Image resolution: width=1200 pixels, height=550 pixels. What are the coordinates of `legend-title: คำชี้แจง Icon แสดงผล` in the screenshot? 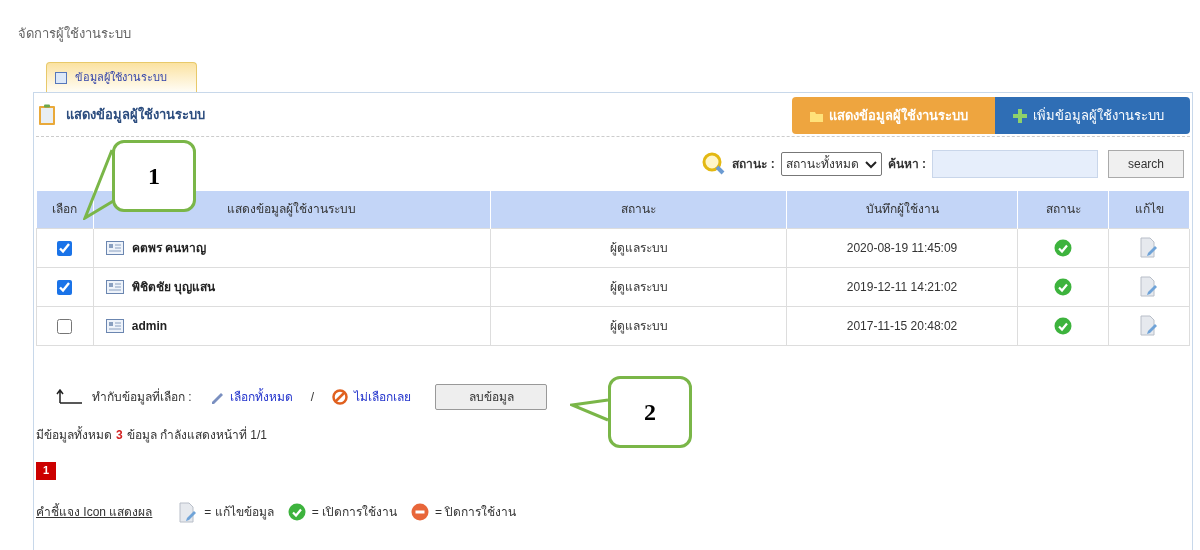 It's located at (94, 512).